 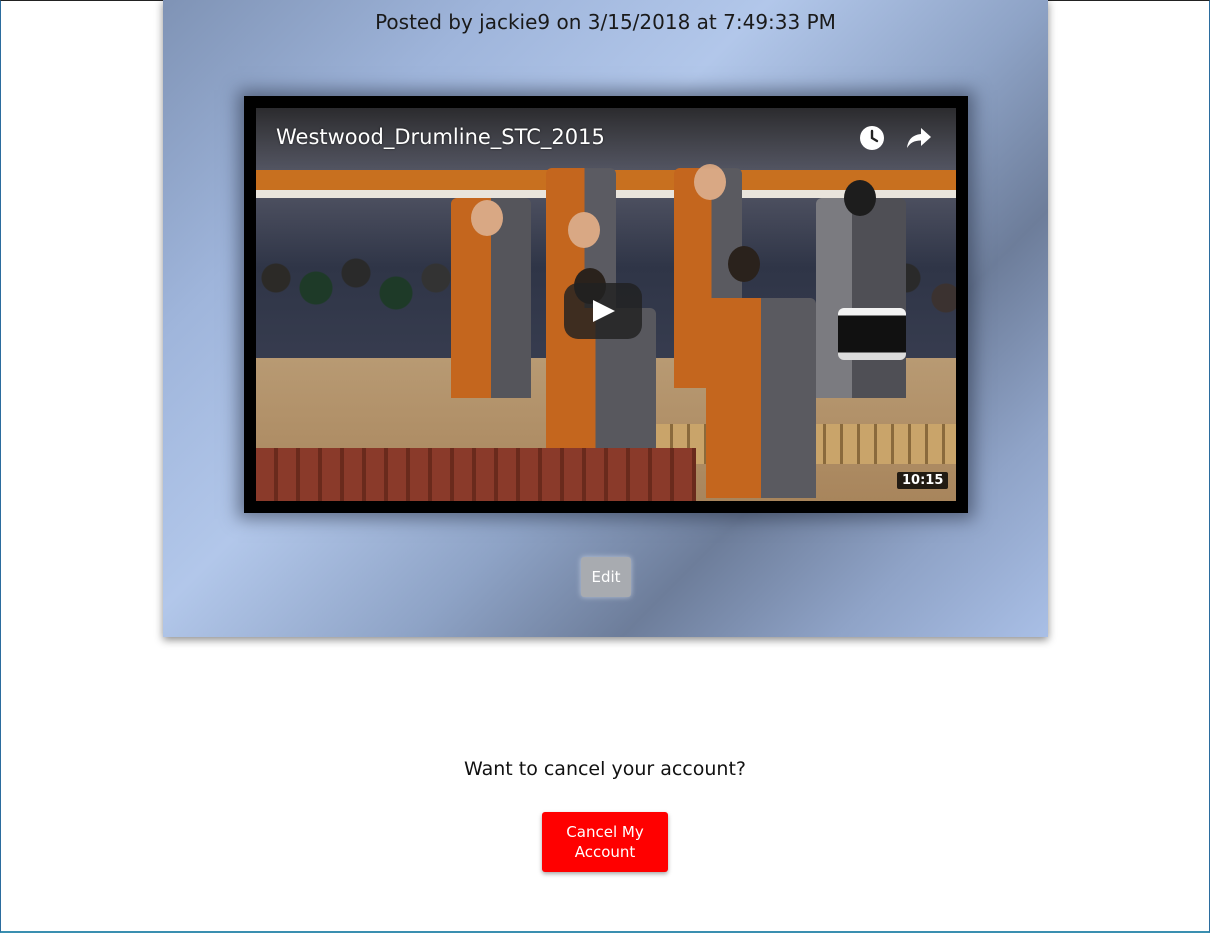 I want to click on cancel-account-prompt: Want to cancel your account?, so click(x=605, y=769).